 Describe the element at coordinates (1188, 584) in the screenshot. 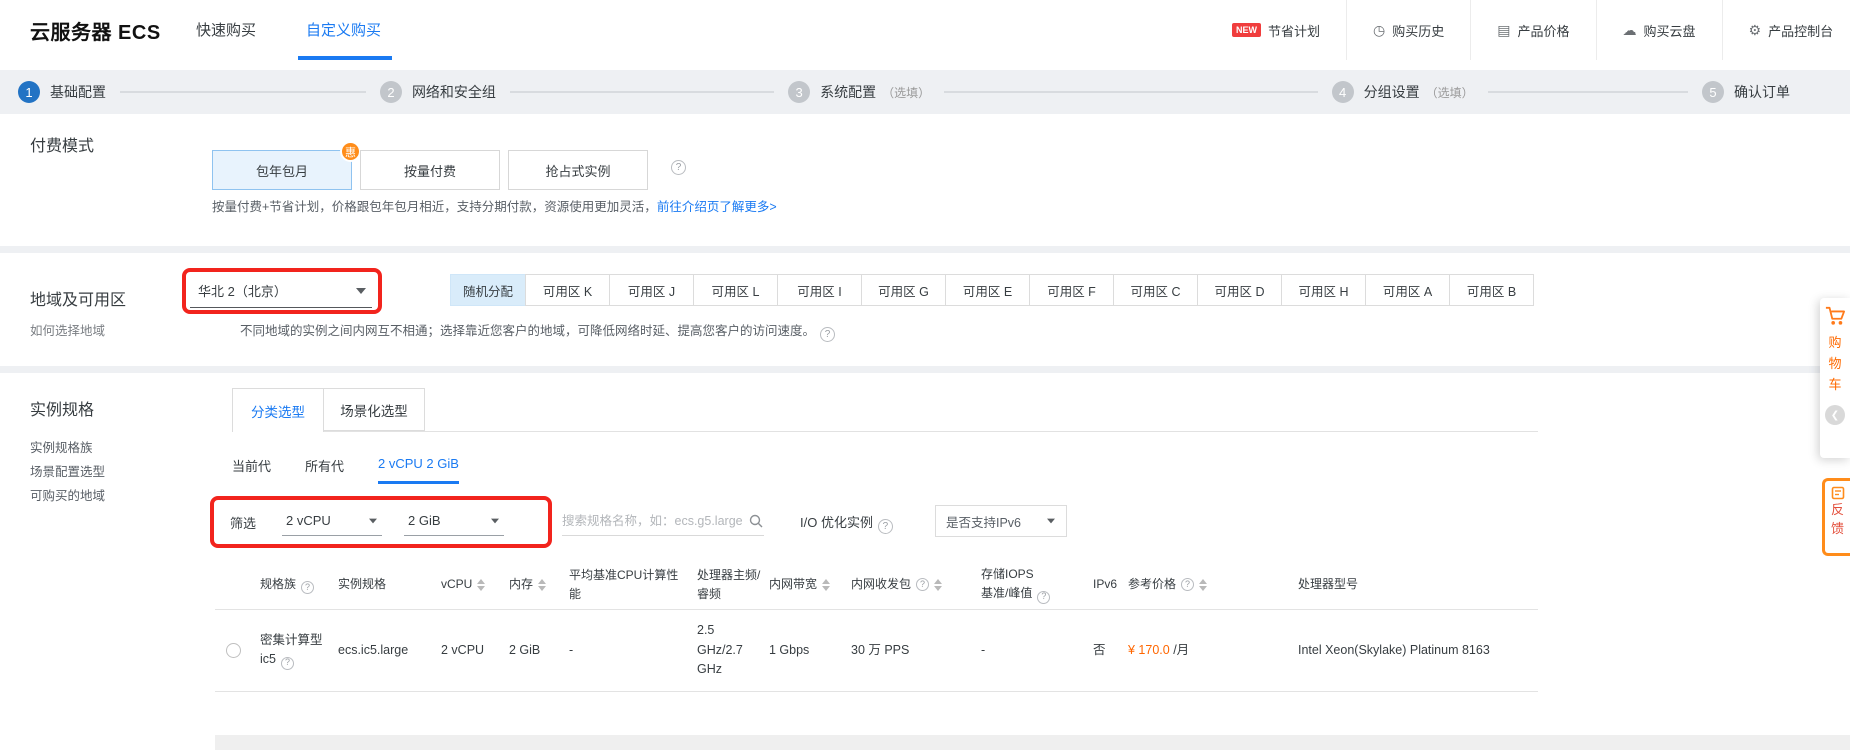

I see `price-help-icon: ?` at that location.